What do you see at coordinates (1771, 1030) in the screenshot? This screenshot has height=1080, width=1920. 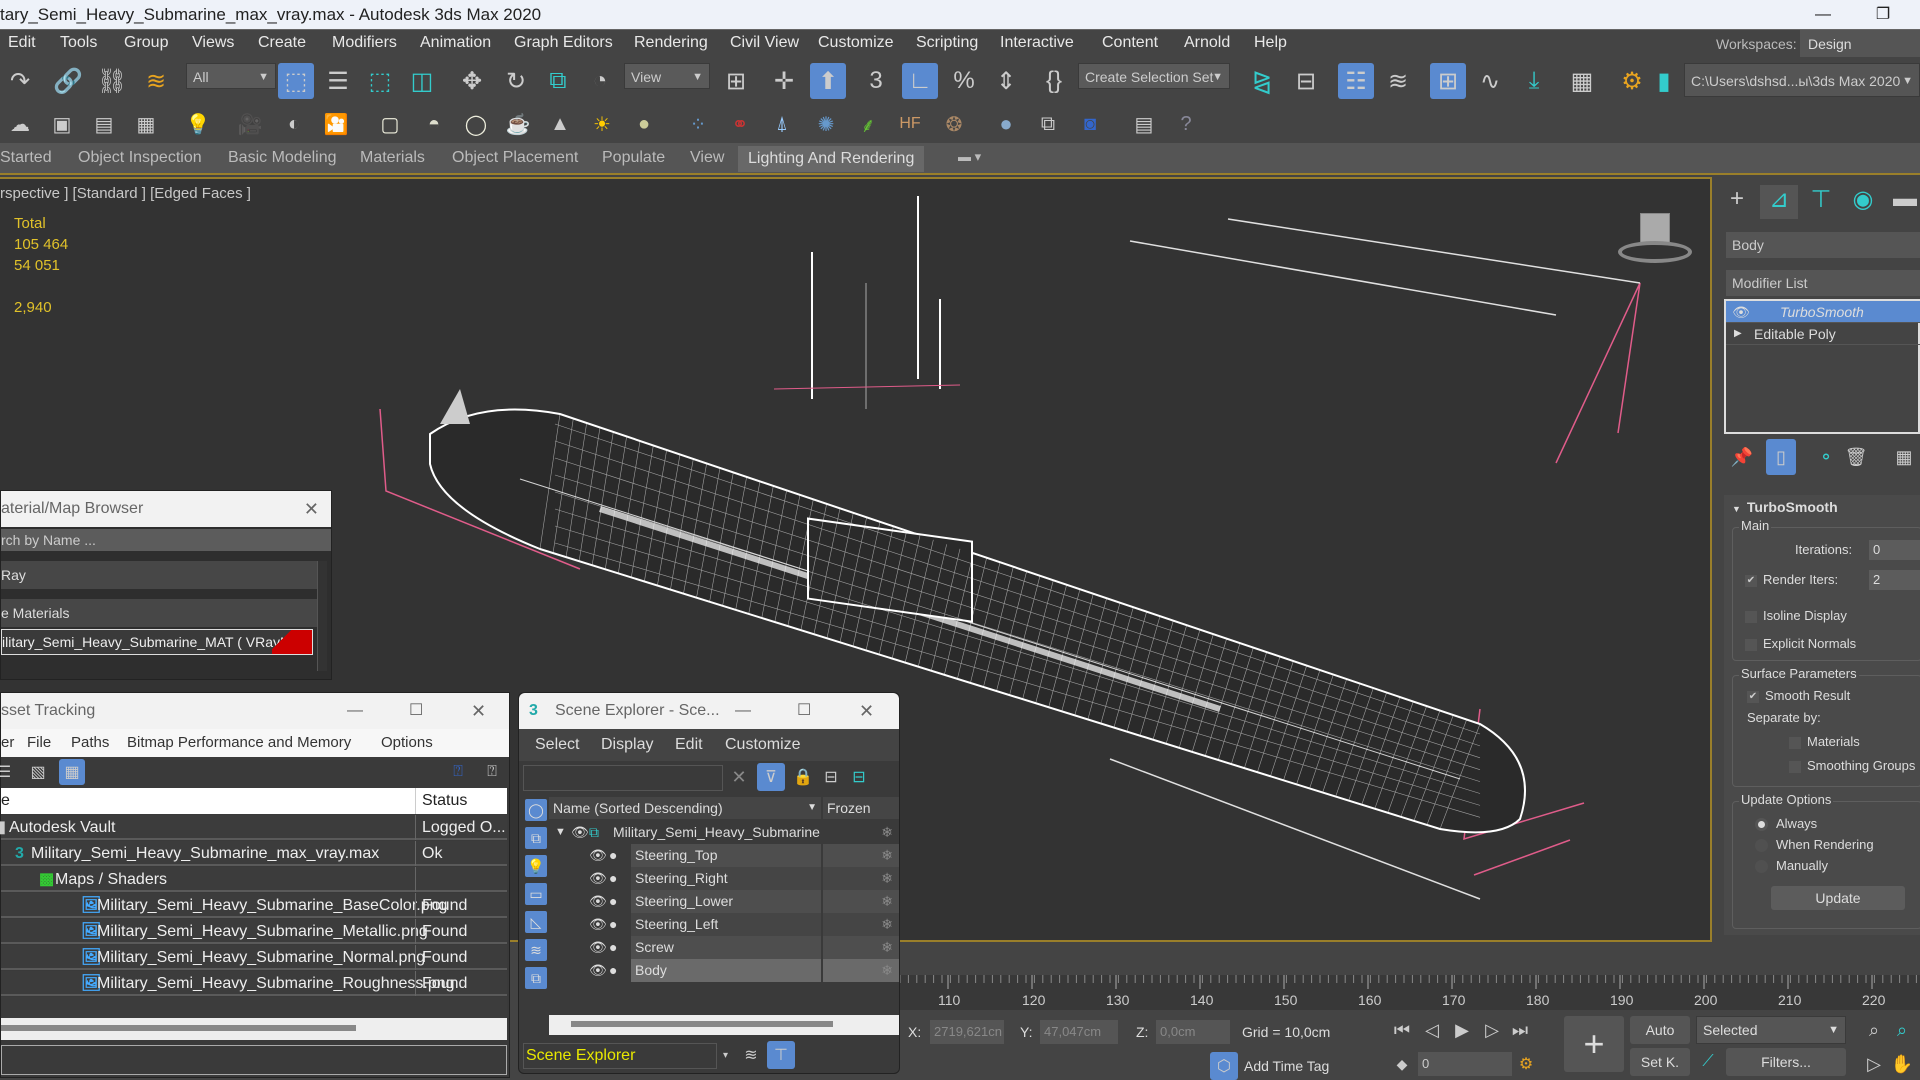 I see `key-filter-dropdown: Selected ▼` at bounding box center [1771, 1030].